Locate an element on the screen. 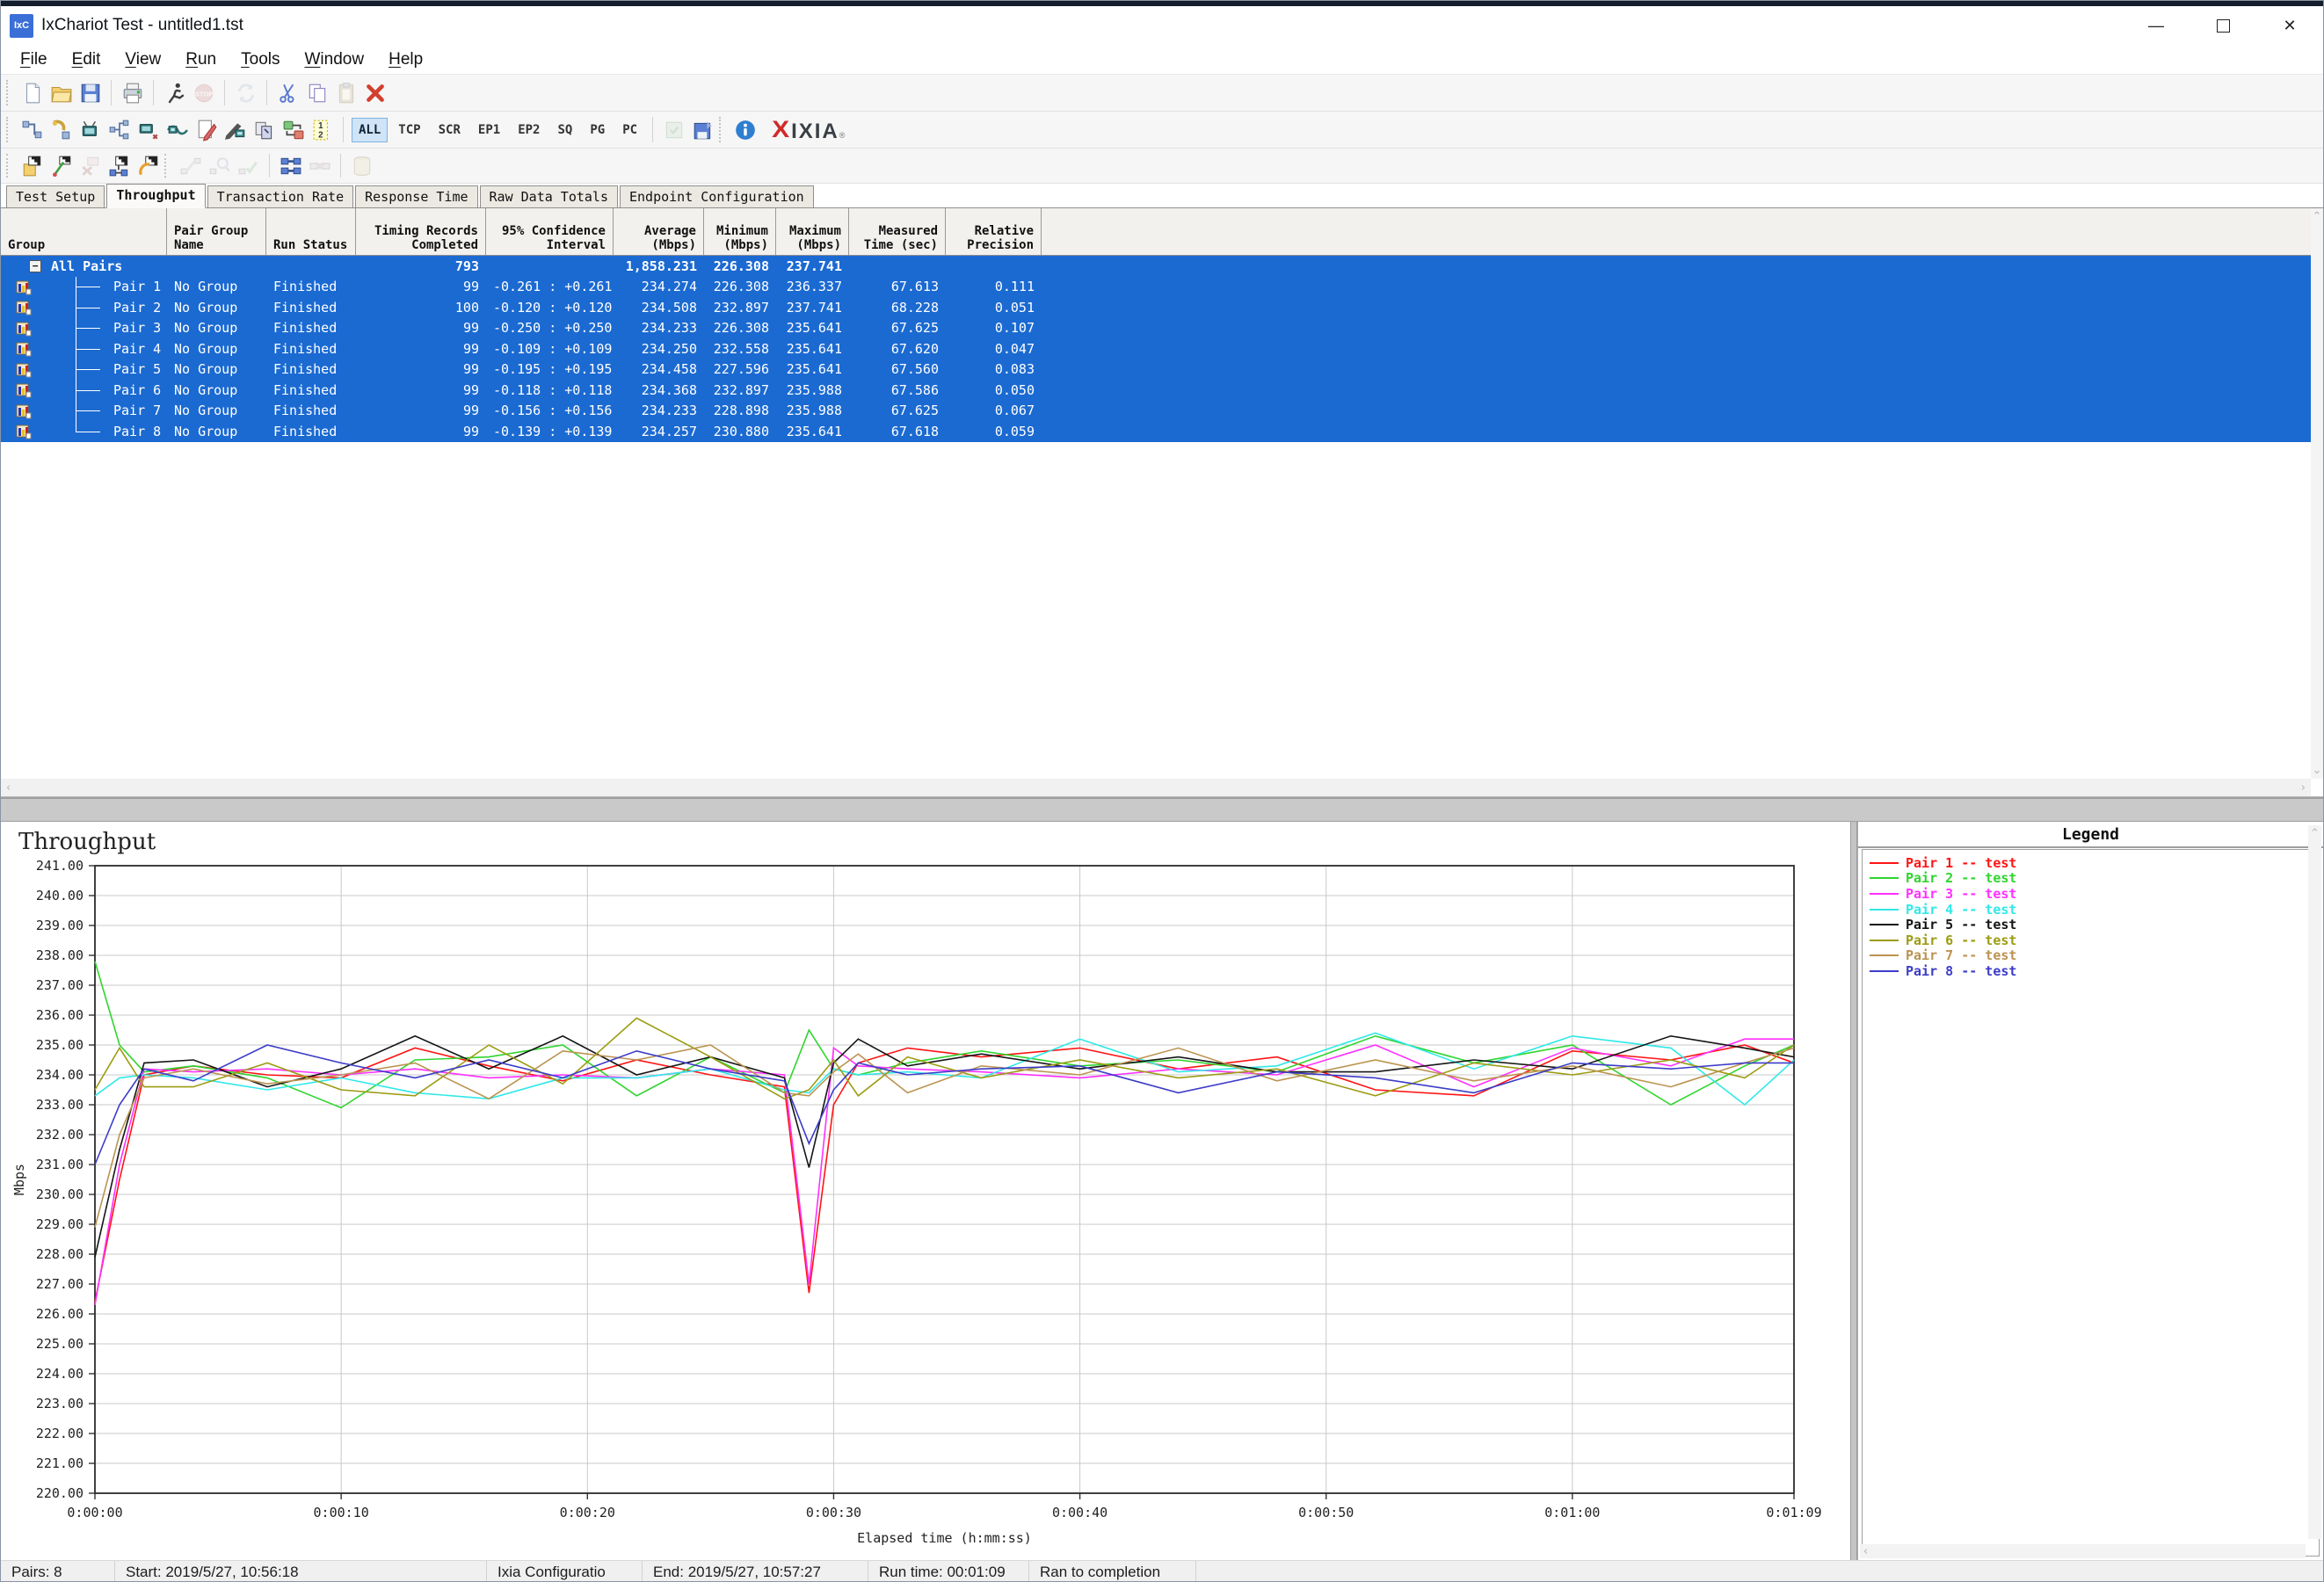 The width and height of the screenshot is (2324, 1582). minimum-cell: 232.897 is located at coordinates (741, 390).